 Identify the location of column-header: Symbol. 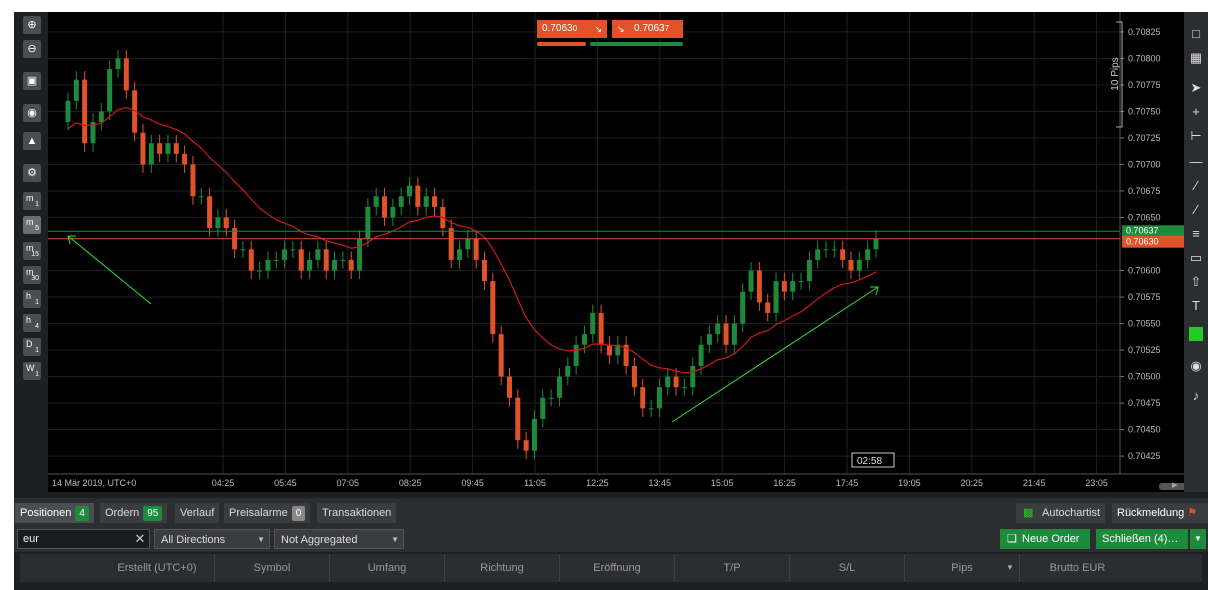
(272, 568).